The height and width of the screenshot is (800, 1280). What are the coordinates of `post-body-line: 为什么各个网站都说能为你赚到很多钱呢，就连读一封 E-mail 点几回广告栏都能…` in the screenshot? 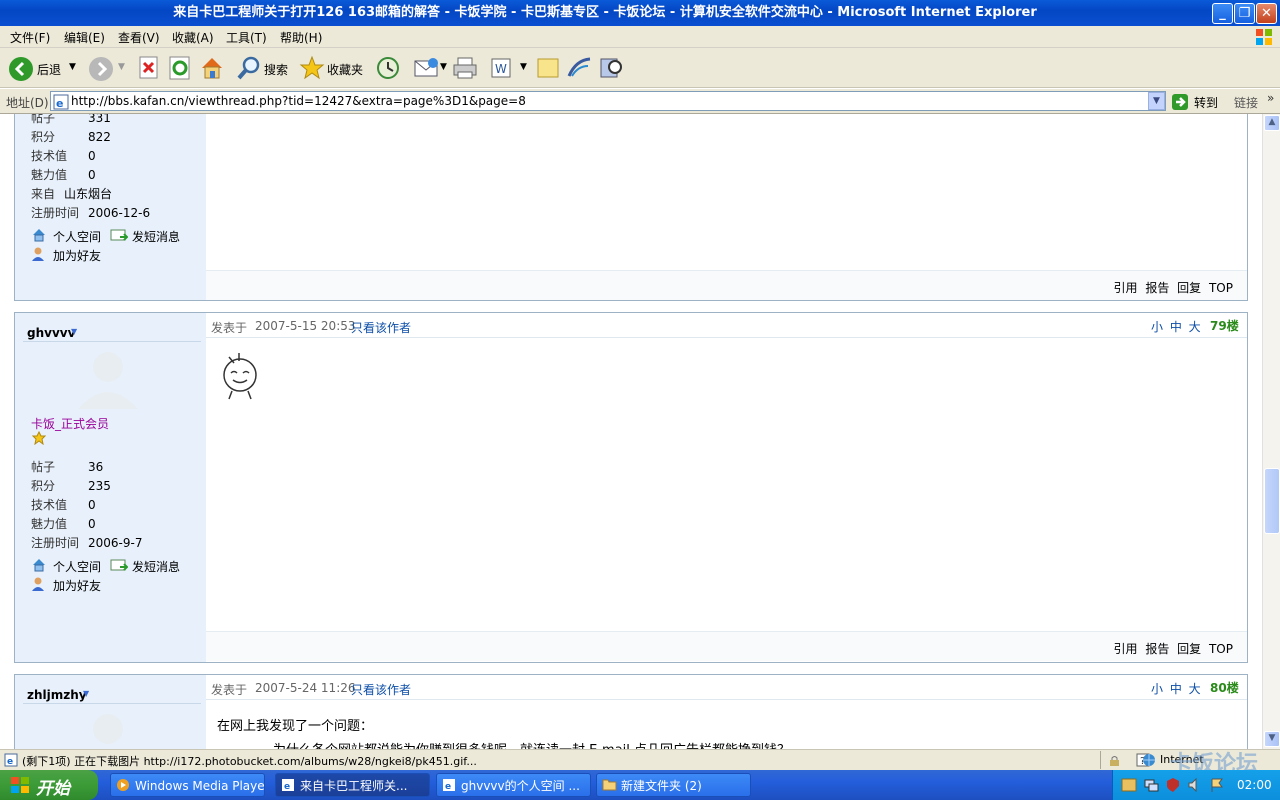 It's located at (531, 744).